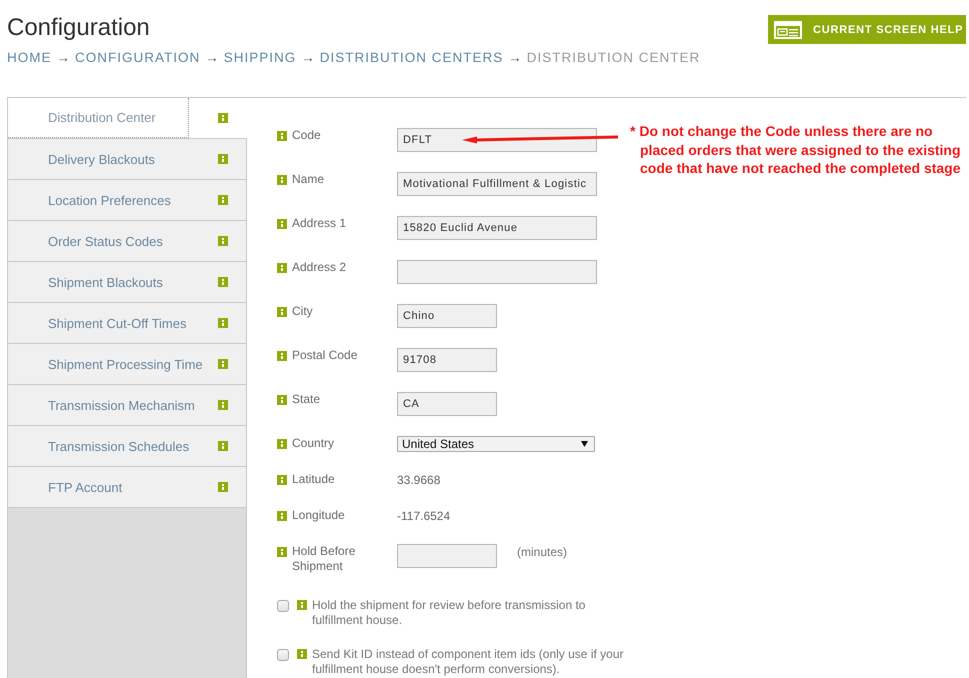 The width and height of the screenshot is (969, 678). What do you see at coordinates (313, 479) in the screenshot?
I see `field-label: Latitude` at bounding box center [313, 479].